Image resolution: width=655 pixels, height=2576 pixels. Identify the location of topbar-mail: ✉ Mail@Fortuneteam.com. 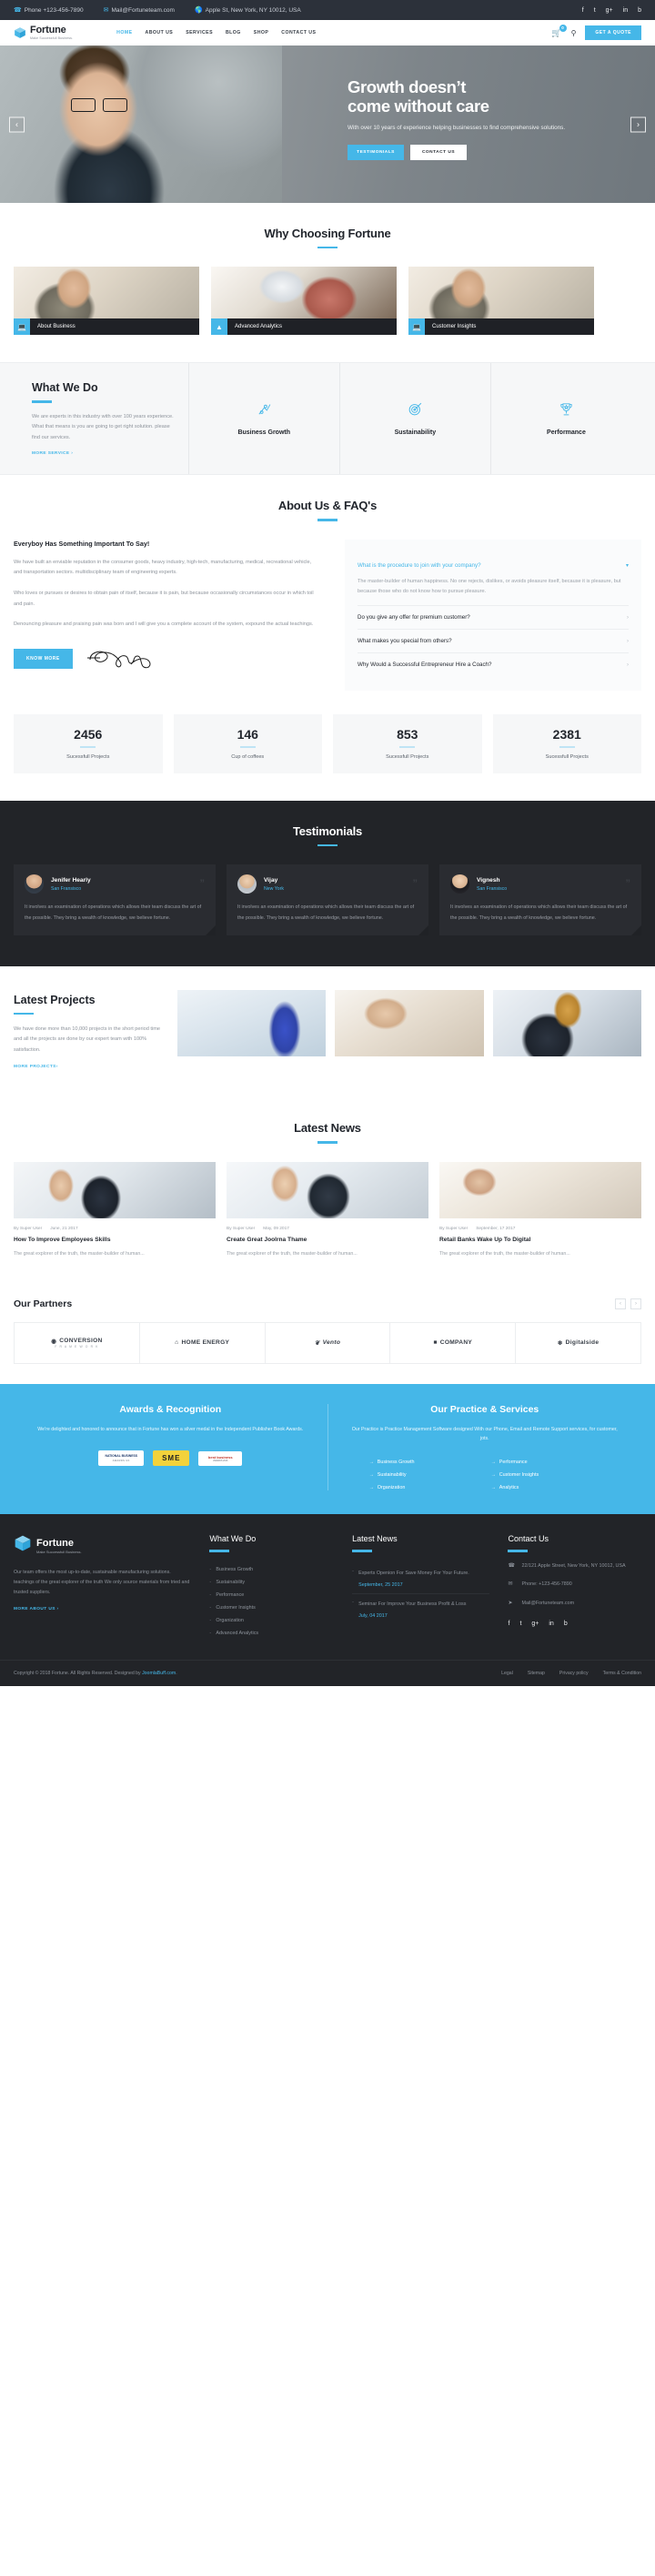
(140, 10).